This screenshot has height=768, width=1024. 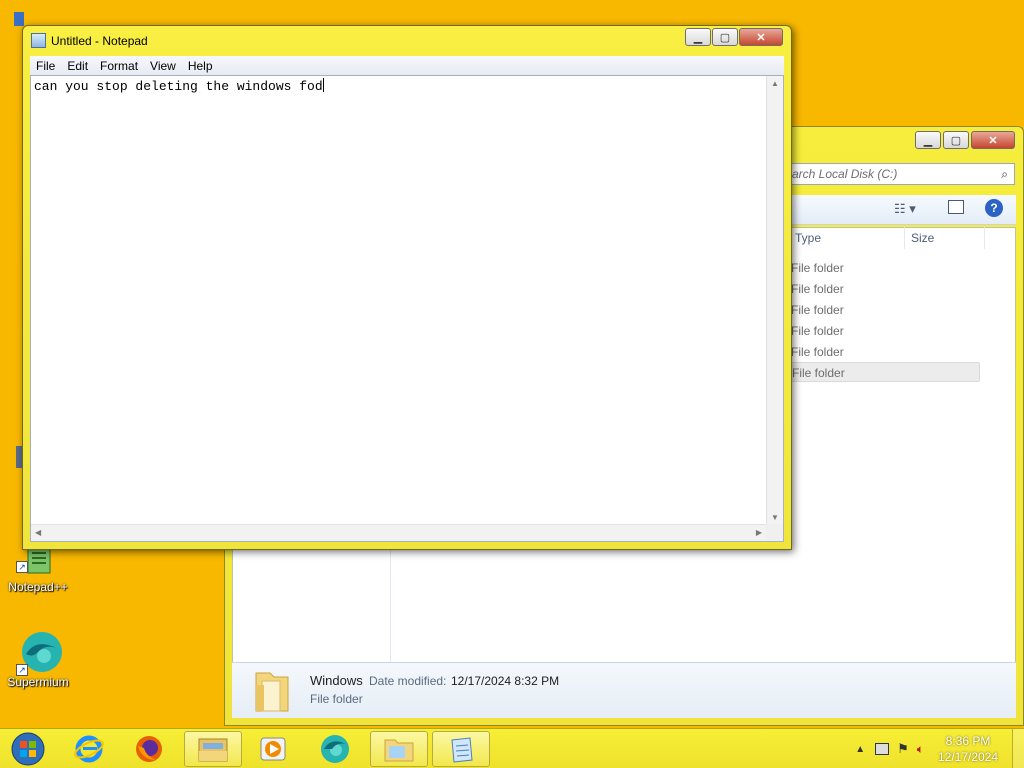 I want to click on file-explorer-icon, so click(x=213, y=750).